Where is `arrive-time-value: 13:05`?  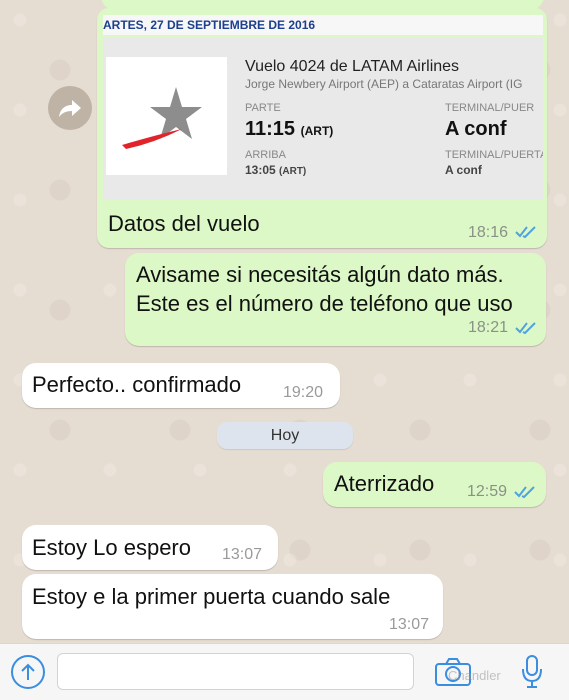
arrive-time-value: 13:05 is located at coordinates (260, 170).